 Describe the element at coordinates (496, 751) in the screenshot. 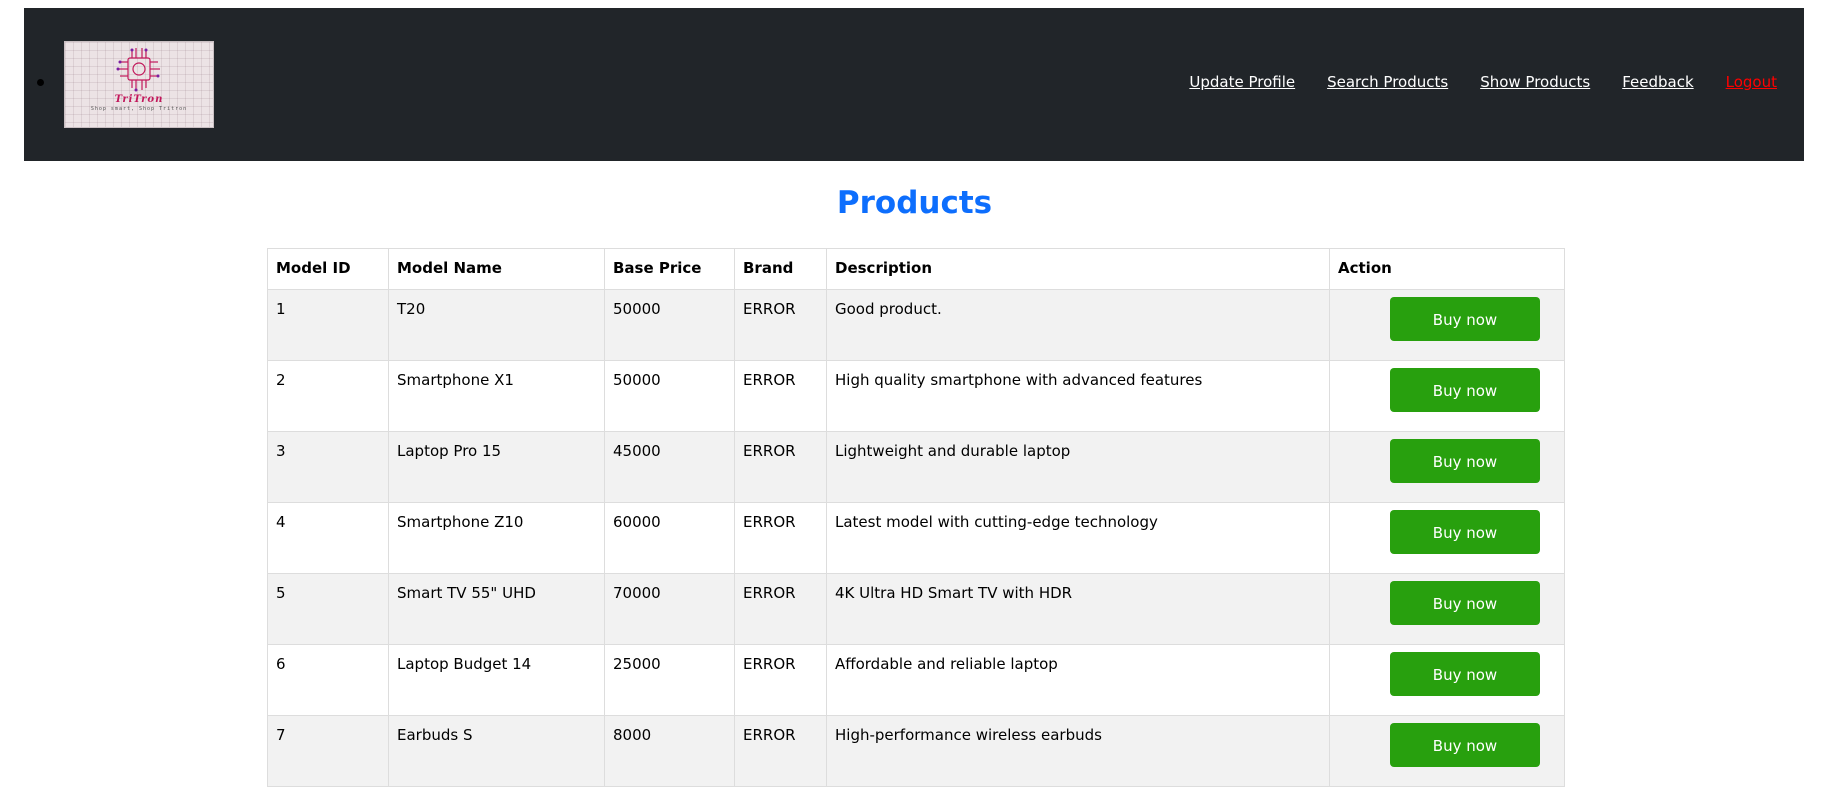

I see `cell-model-name: Earbuds S` at that location.